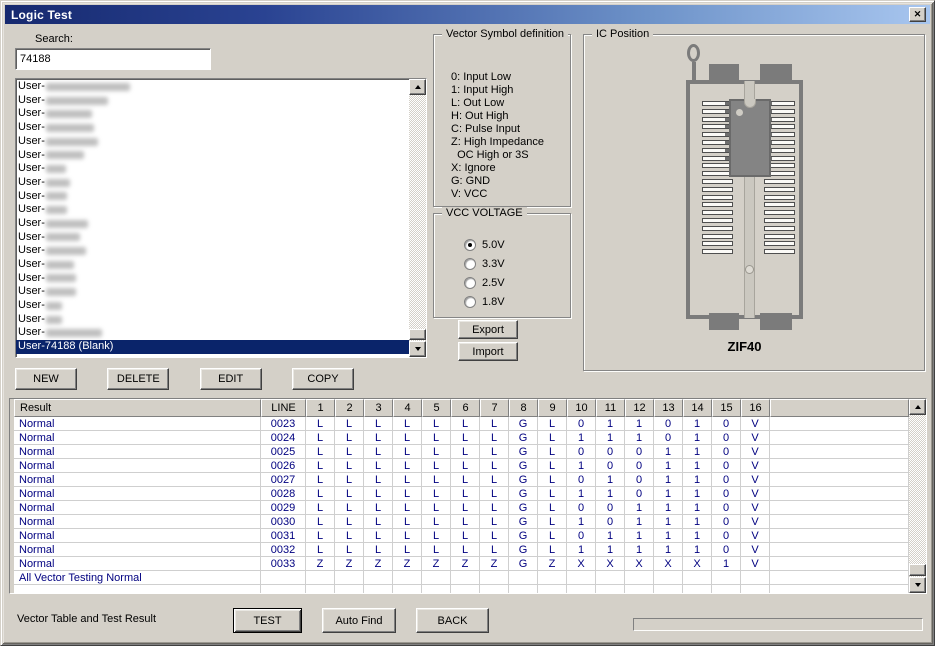 This screenshot has width=935, height=646. I want to click on column-header-14: 14, so click(697, 408).